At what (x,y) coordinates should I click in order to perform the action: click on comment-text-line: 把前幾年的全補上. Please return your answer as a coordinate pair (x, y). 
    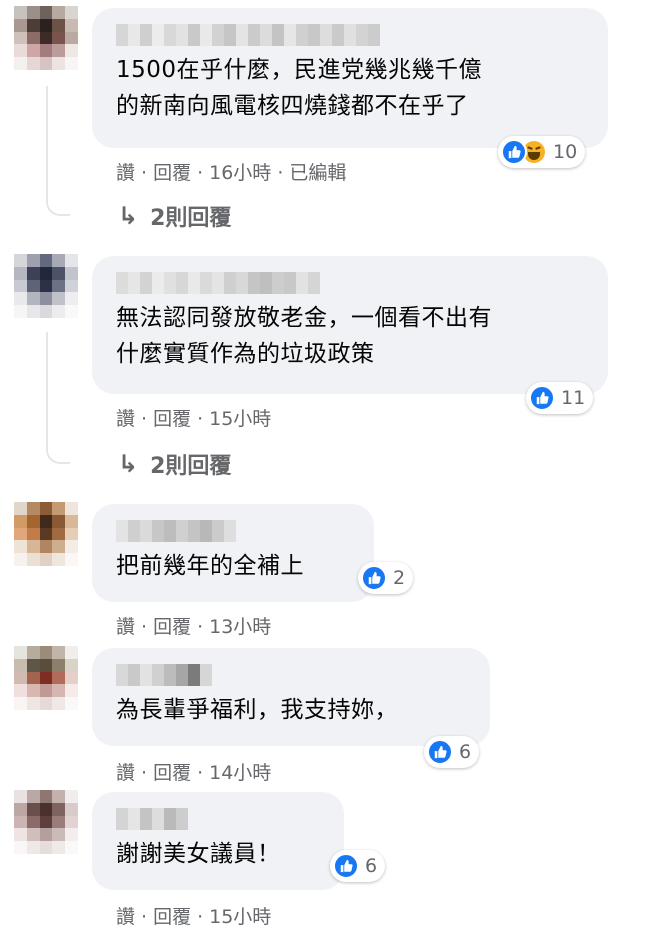
    Looking at the image, I should click on (210, 566).